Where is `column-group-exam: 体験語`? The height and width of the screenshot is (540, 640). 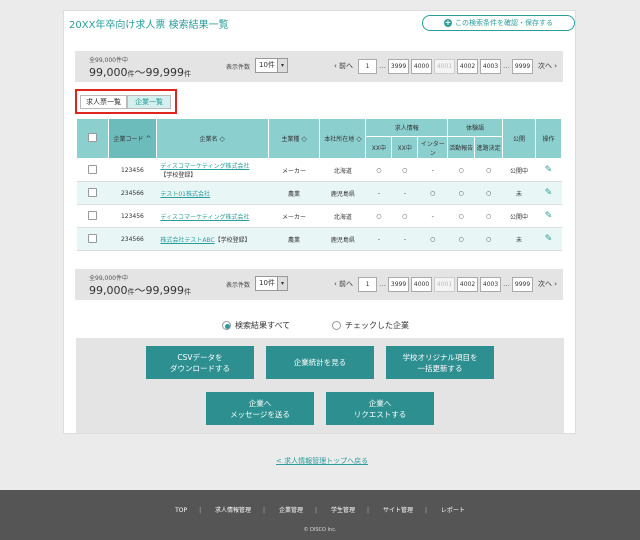
column-group-exam: 体験語 is located at coordinates (475, 127).